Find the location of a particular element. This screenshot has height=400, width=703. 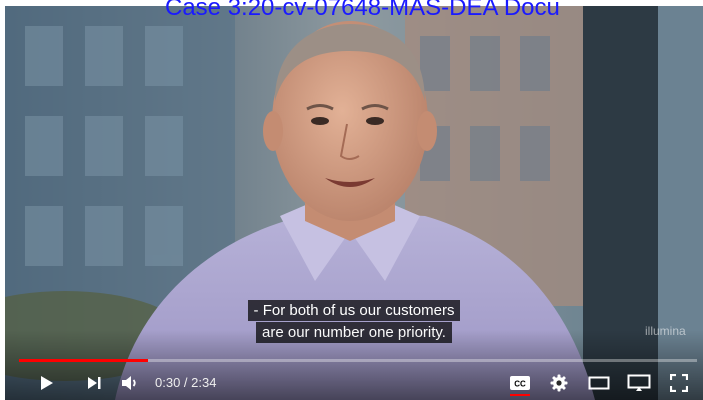

settings-button is located at coordinates (559, 383).